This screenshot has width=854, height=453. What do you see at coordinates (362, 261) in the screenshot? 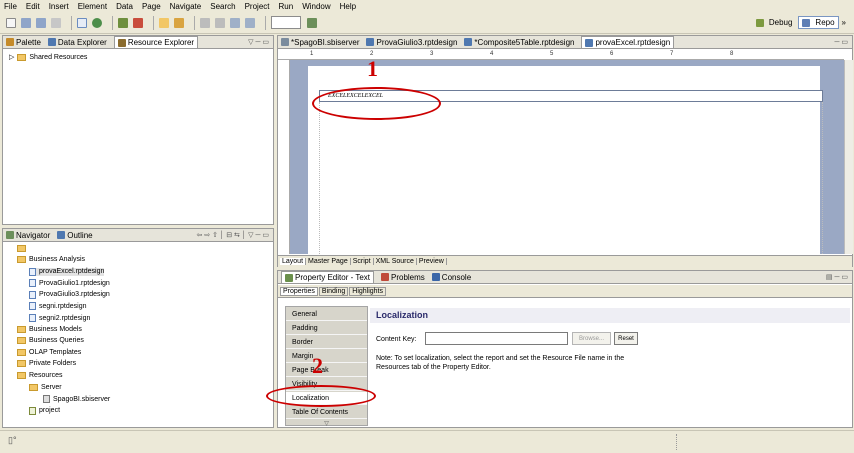
I see `editor-bottom-tab-script: Script` at bounding box center [362, 261].